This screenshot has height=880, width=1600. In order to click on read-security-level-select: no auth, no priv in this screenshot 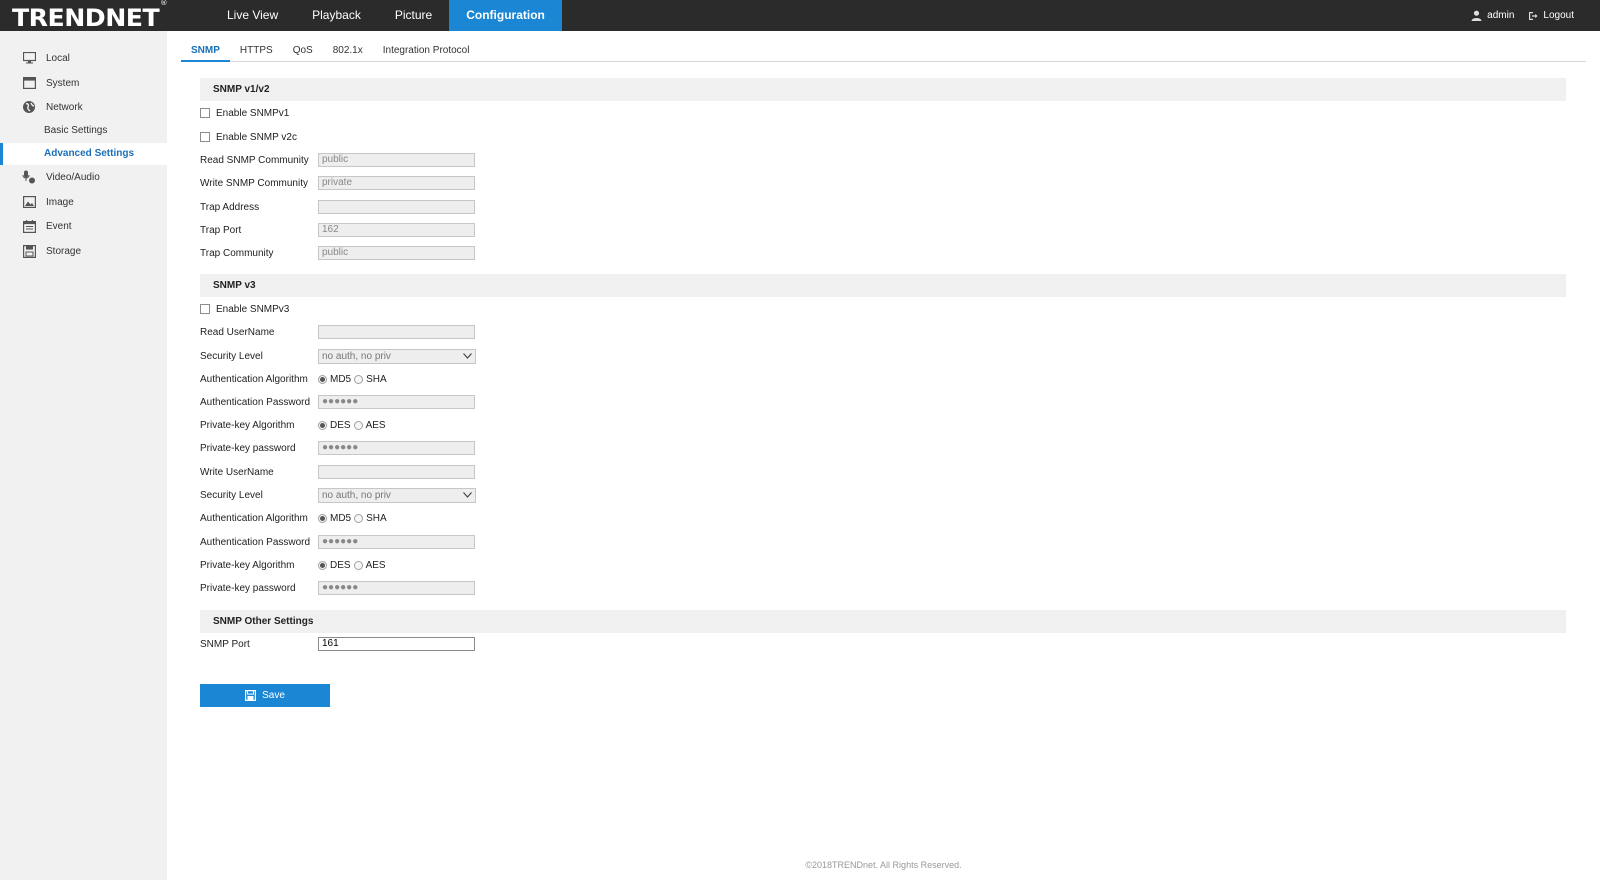, I will do `click(397, 356)`.